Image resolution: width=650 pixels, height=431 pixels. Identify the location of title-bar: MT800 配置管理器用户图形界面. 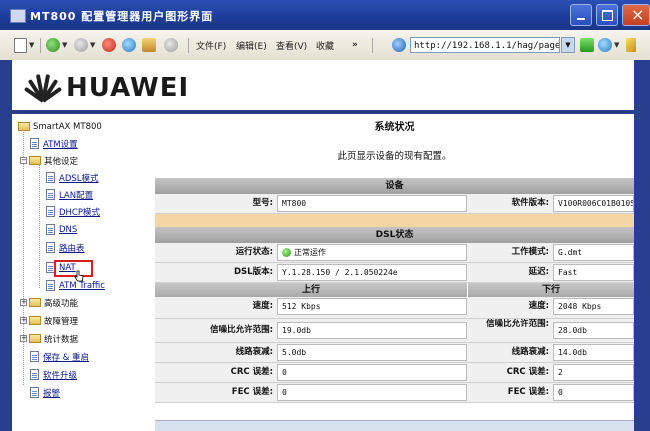
(325, 15).